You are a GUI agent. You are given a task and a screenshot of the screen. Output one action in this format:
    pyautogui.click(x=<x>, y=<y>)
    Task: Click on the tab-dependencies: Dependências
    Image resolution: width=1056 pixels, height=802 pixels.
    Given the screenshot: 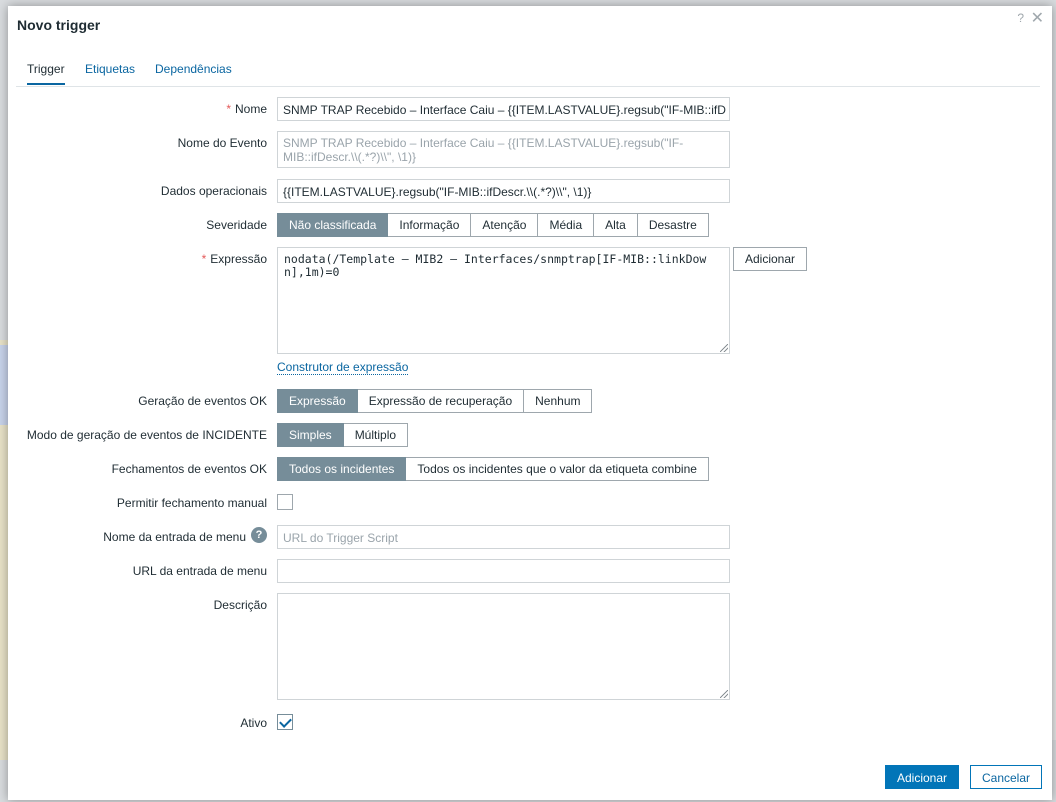 What is the action you would take?
    pyautogui.click(x=193, y=69)
    